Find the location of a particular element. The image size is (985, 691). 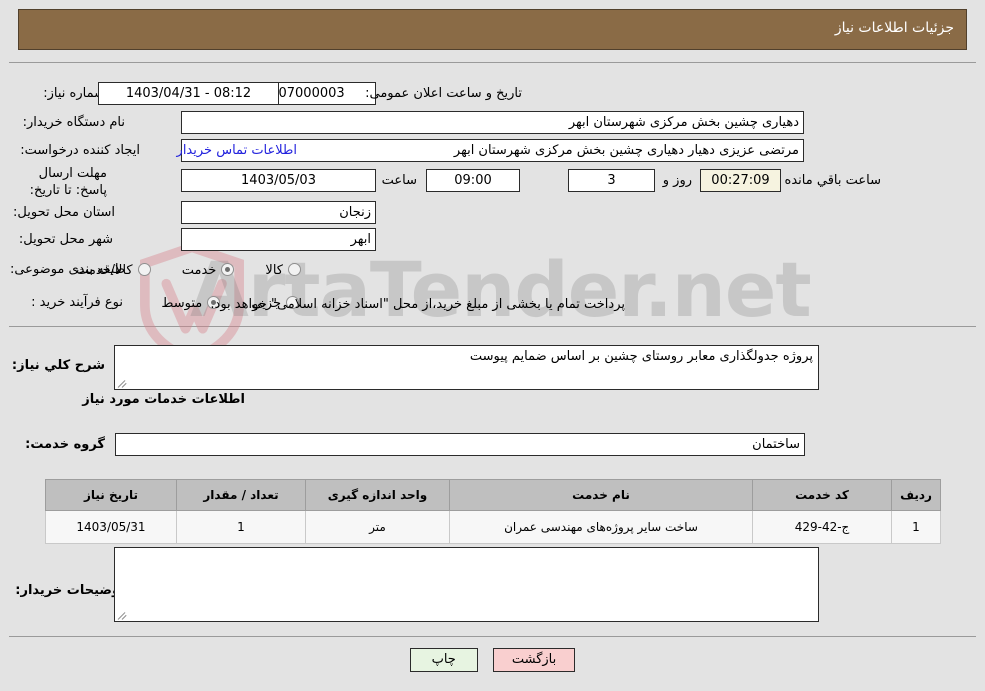

reply-deadline-days-field: 3 is located at coordinates (611, 180).